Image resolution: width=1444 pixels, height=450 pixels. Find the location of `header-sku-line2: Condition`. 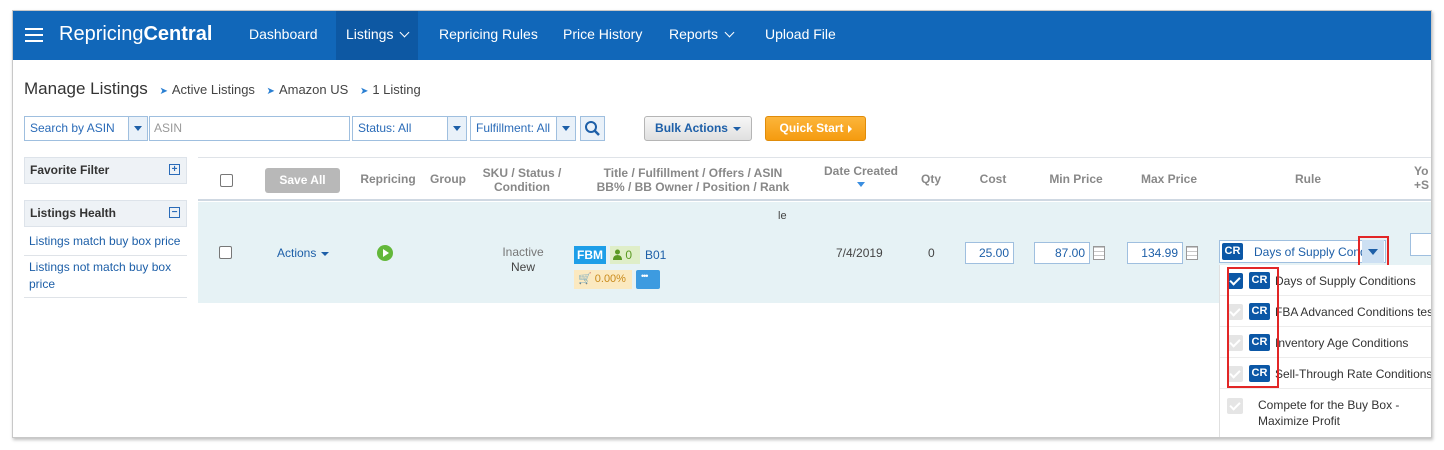

header-sku-line2: Condition is located at coordinates (522, 187).